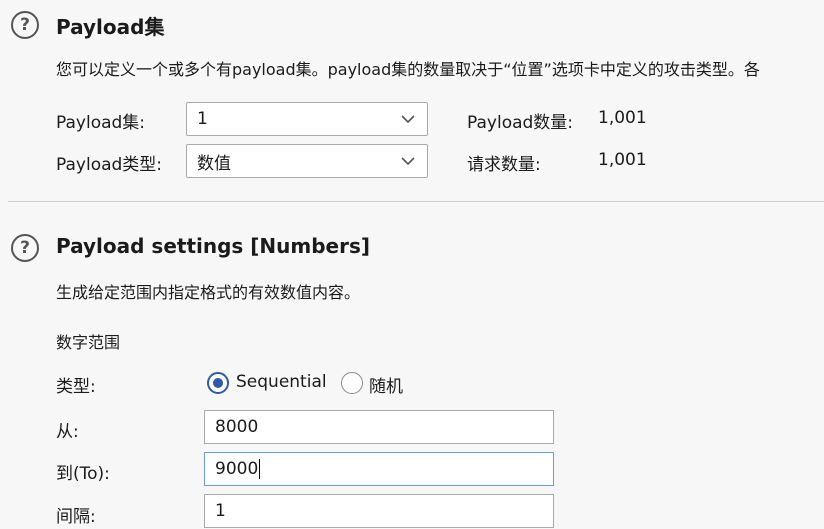  I want to click on to-label: 到(To):, so click(83, 474).